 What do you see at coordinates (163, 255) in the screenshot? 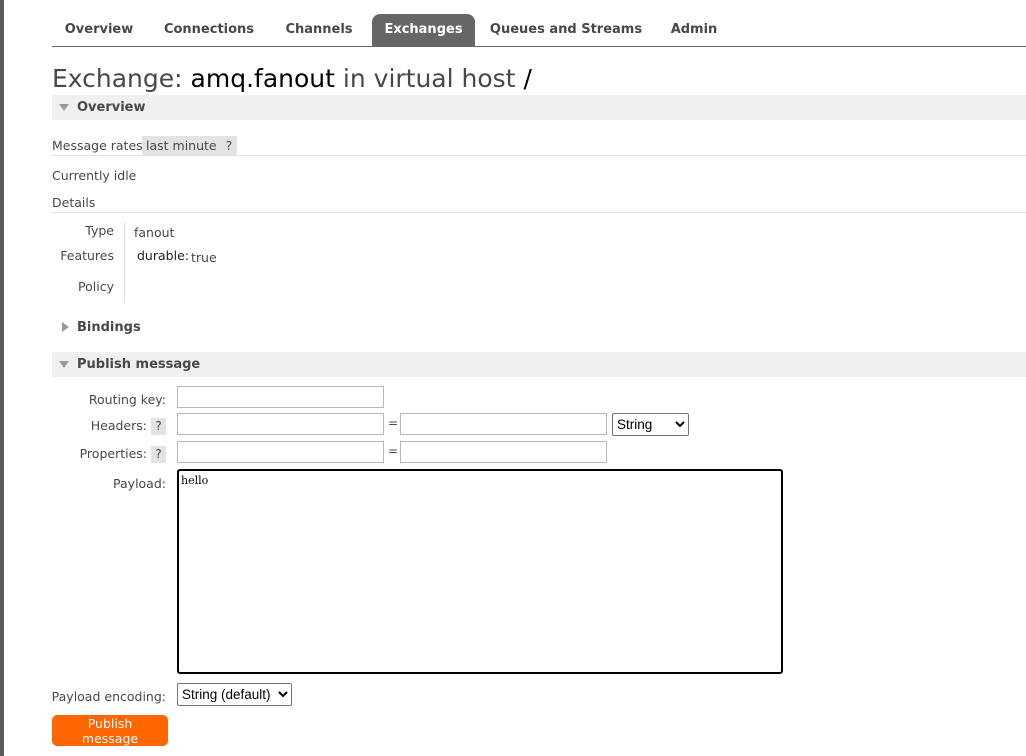
I see `feature-durable-key: durable:` at bounding box center [163, 255].